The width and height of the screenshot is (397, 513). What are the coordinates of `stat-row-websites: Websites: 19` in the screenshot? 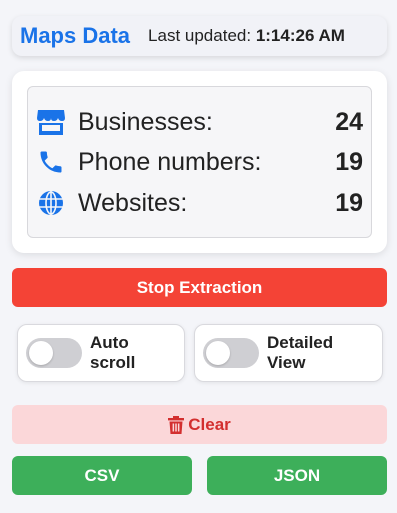 It's located at (199, 203).